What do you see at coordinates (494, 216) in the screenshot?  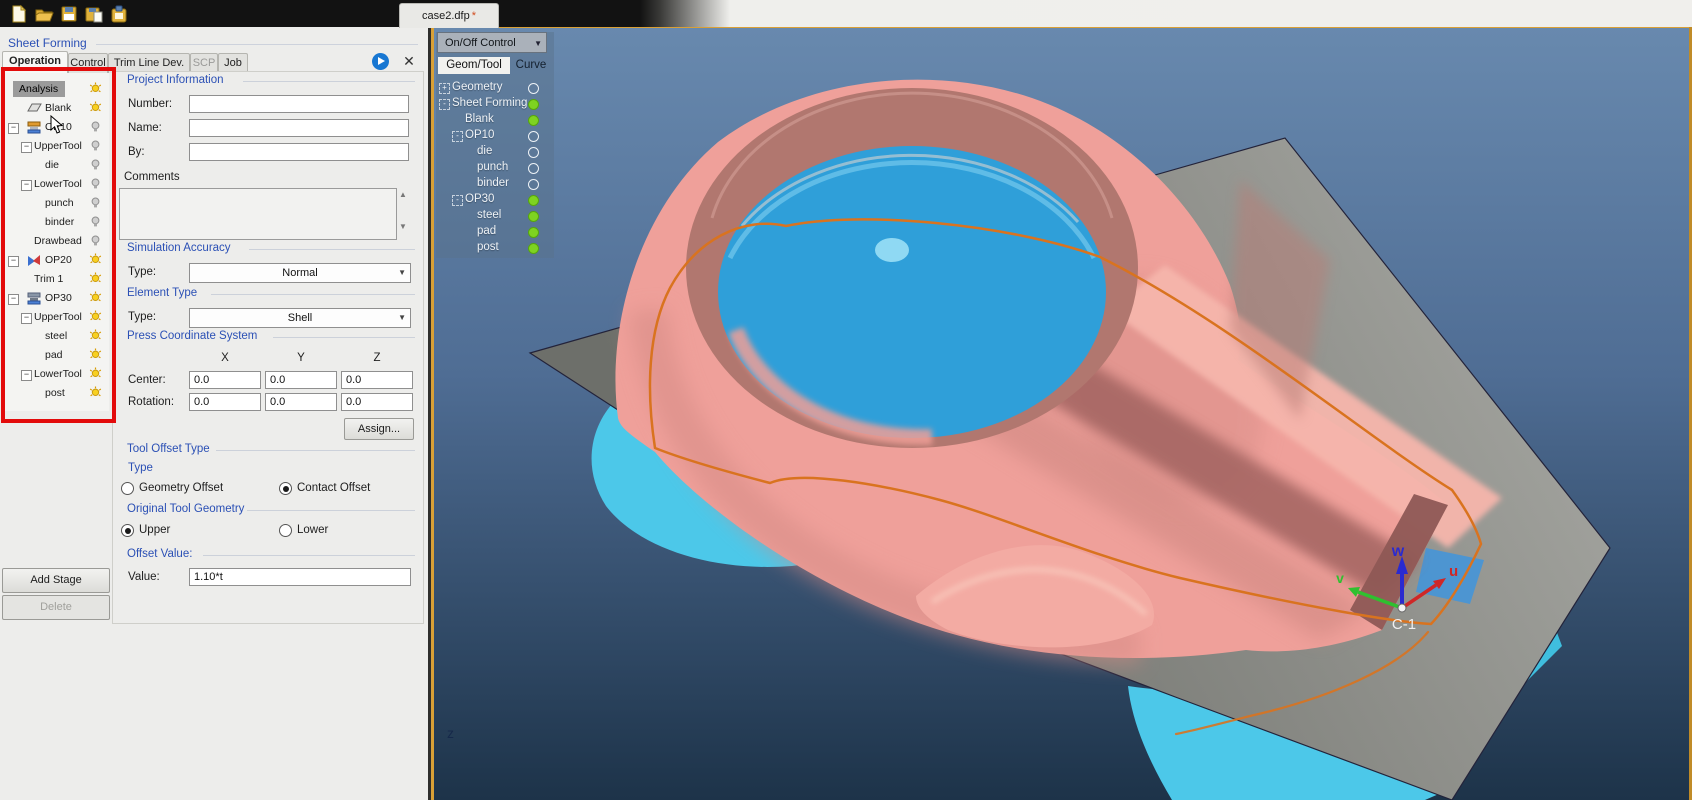 I see `onoff-item-steel: steel` at bounding box center [494, 216].